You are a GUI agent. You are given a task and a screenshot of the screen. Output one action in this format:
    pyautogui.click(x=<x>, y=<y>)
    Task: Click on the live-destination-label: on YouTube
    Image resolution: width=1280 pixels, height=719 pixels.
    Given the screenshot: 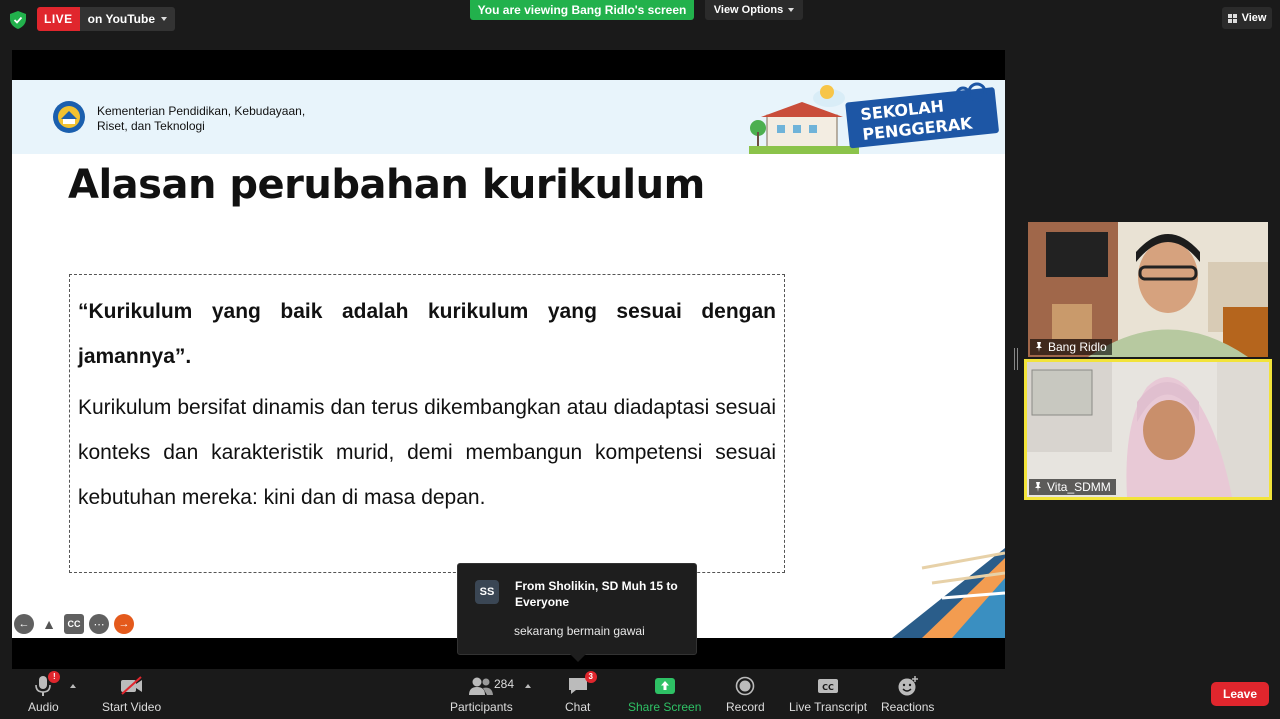 What is the action you would take?
    pyautogui.click(x=121, y=19)
    